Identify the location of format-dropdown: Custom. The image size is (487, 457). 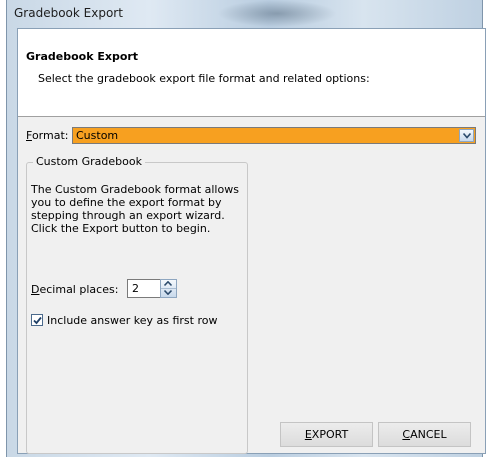
(274, 135).